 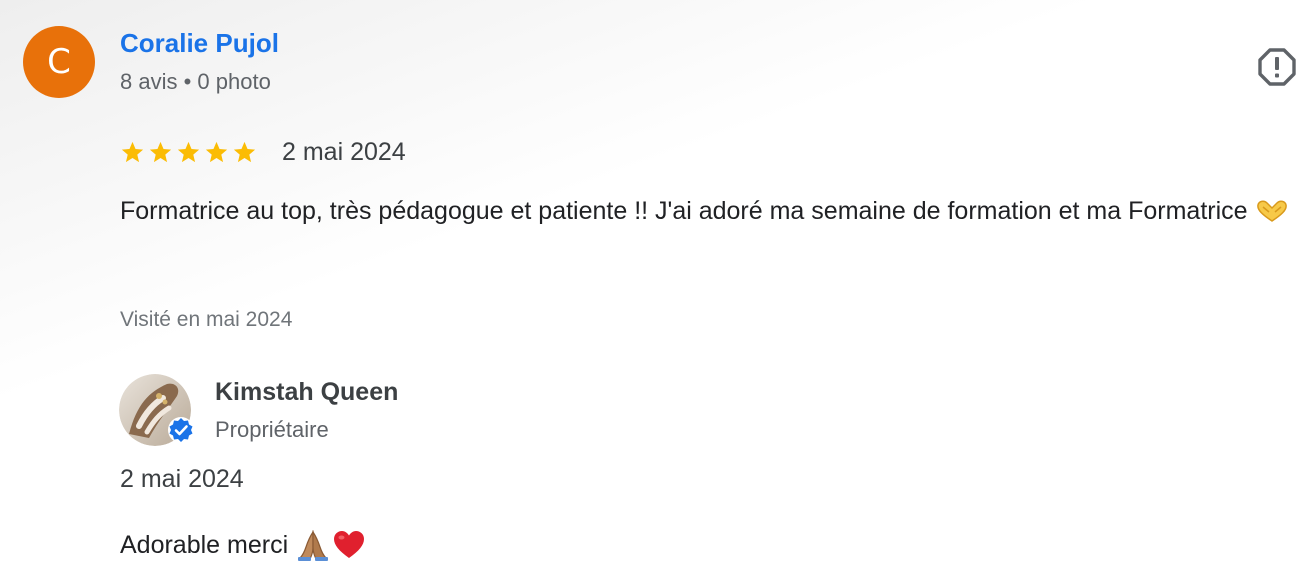 What do you see at coordinates (307, 392) in the screenshot?
I see `owner-name: Kimstah Queen` at bounding box center [307, 392].